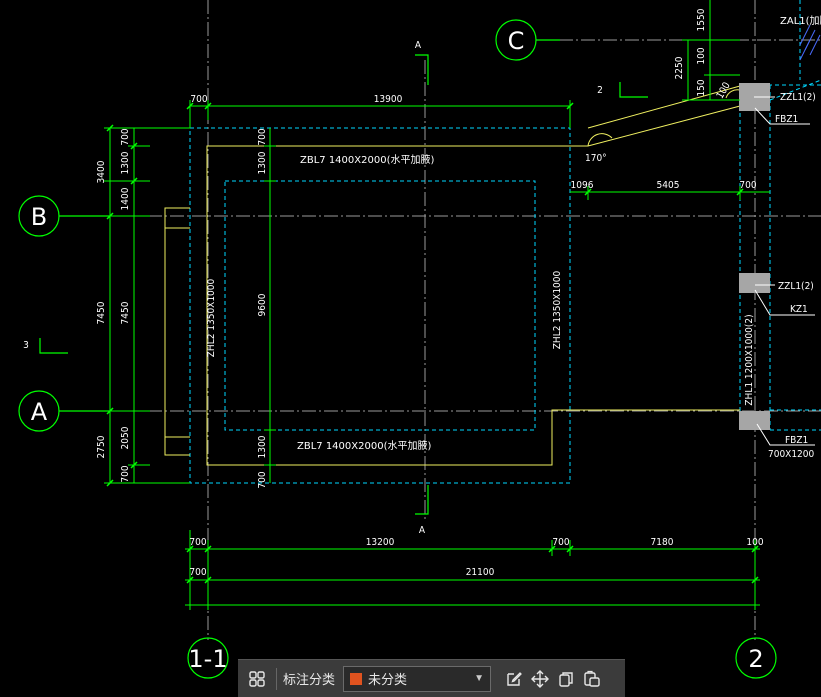 The height and width of the screenshot is (697, 821). What do you see at coordinates (800, 20) in the screenshot?
I see `label-zal1: ZAL1(加腋)` at bounding box center [800, 20].